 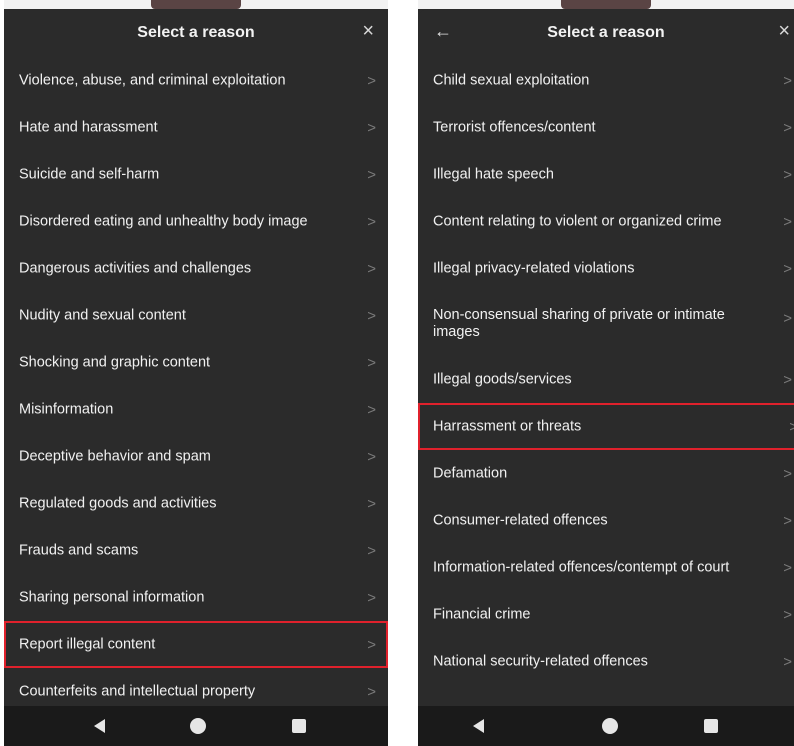 I want to click on reason-label: Illegal hate speech, so click(x=493, y=174).